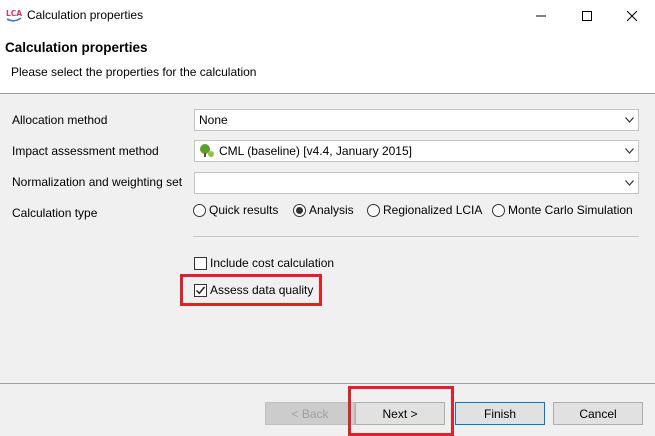  What do you see at coordinates (262, 290) in the screenshot?
I see `assess-data-quality-label: Assess data quality` at bounding box center [262, 290].